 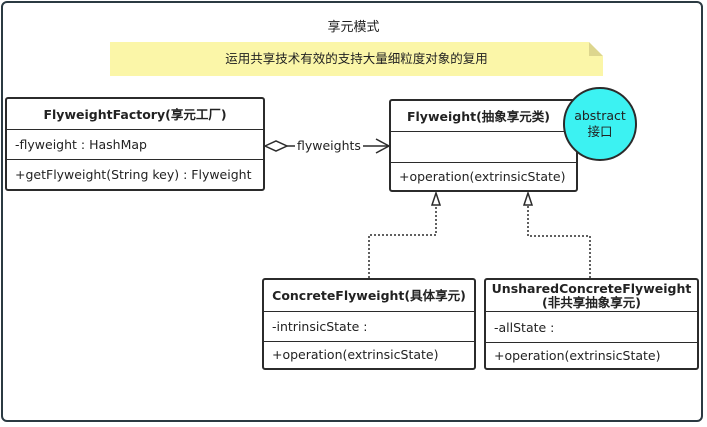 What do you see at coordinates (329, 145) in the screenshot?
I see `association-label: flyweights` at bounding box center [329, 145].